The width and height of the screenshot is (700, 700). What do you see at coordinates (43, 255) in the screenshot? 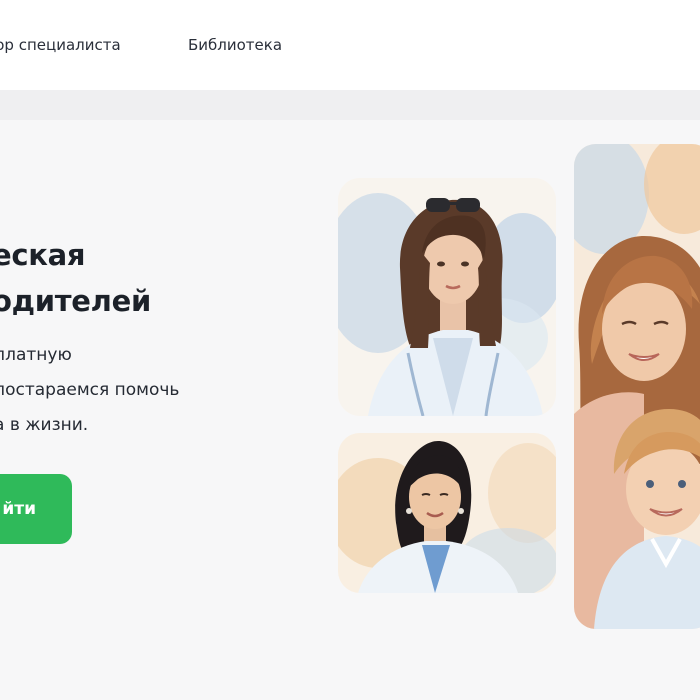
I see `hero-title-line-1: еская` at bounding box center [43, 255].